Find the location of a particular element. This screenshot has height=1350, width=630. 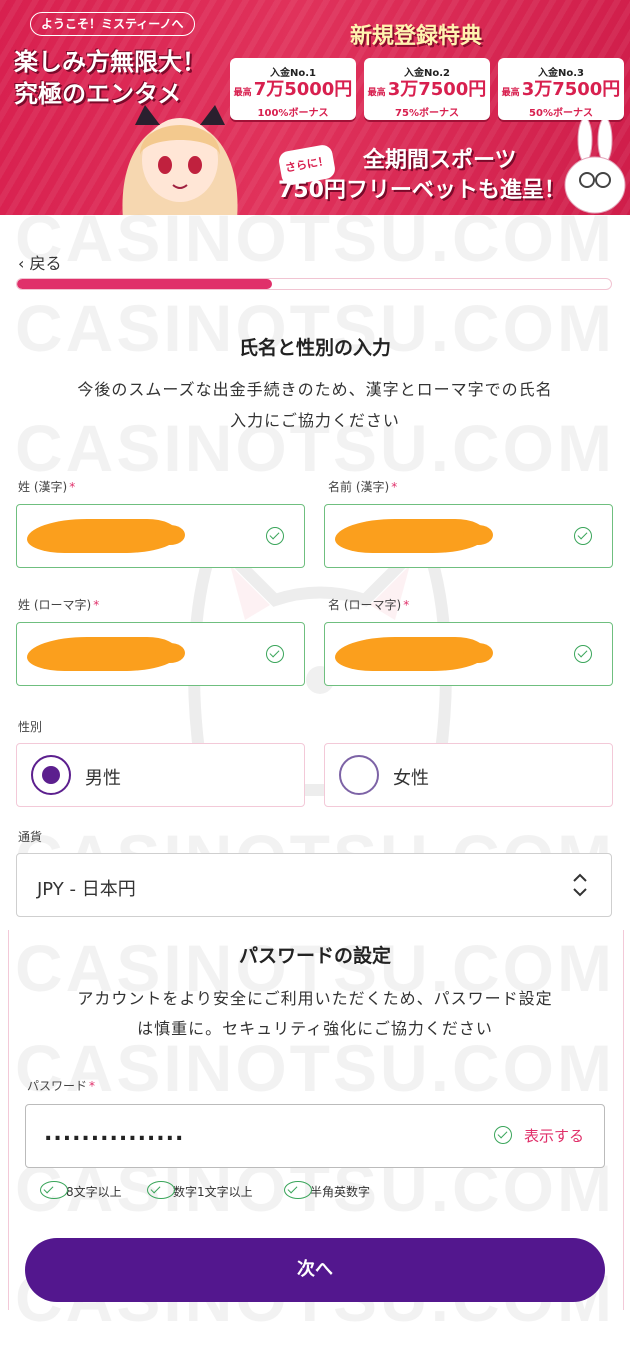

back-label: 戻る is located at coordinates (45, 263).